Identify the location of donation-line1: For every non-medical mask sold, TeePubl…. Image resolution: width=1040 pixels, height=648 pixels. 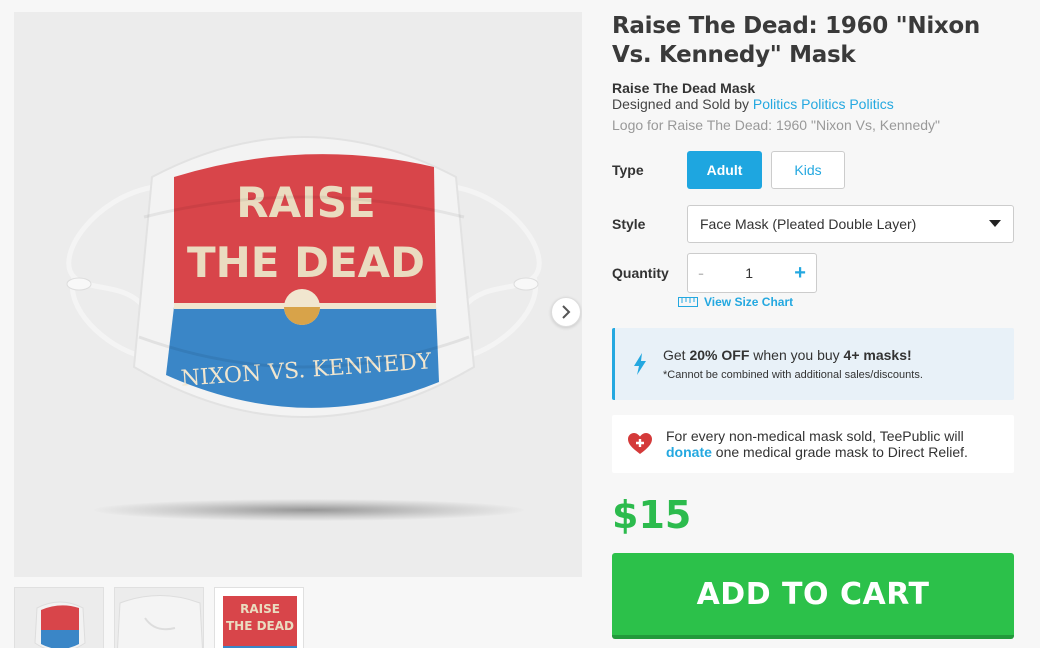
(815, 436).